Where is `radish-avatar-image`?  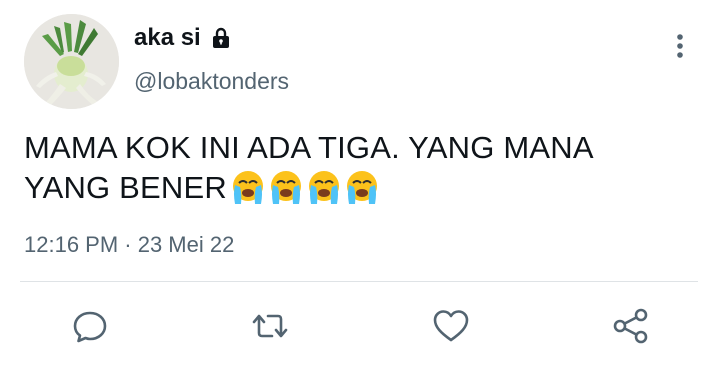 radish-avatar-image is located at coordinates (71, 61).